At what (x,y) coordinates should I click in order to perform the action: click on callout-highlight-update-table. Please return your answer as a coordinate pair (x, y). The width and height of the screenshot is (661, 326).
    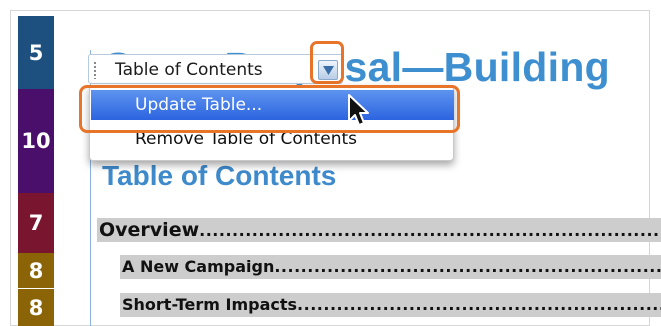
    Looking at the image, I should click on (269, 109).